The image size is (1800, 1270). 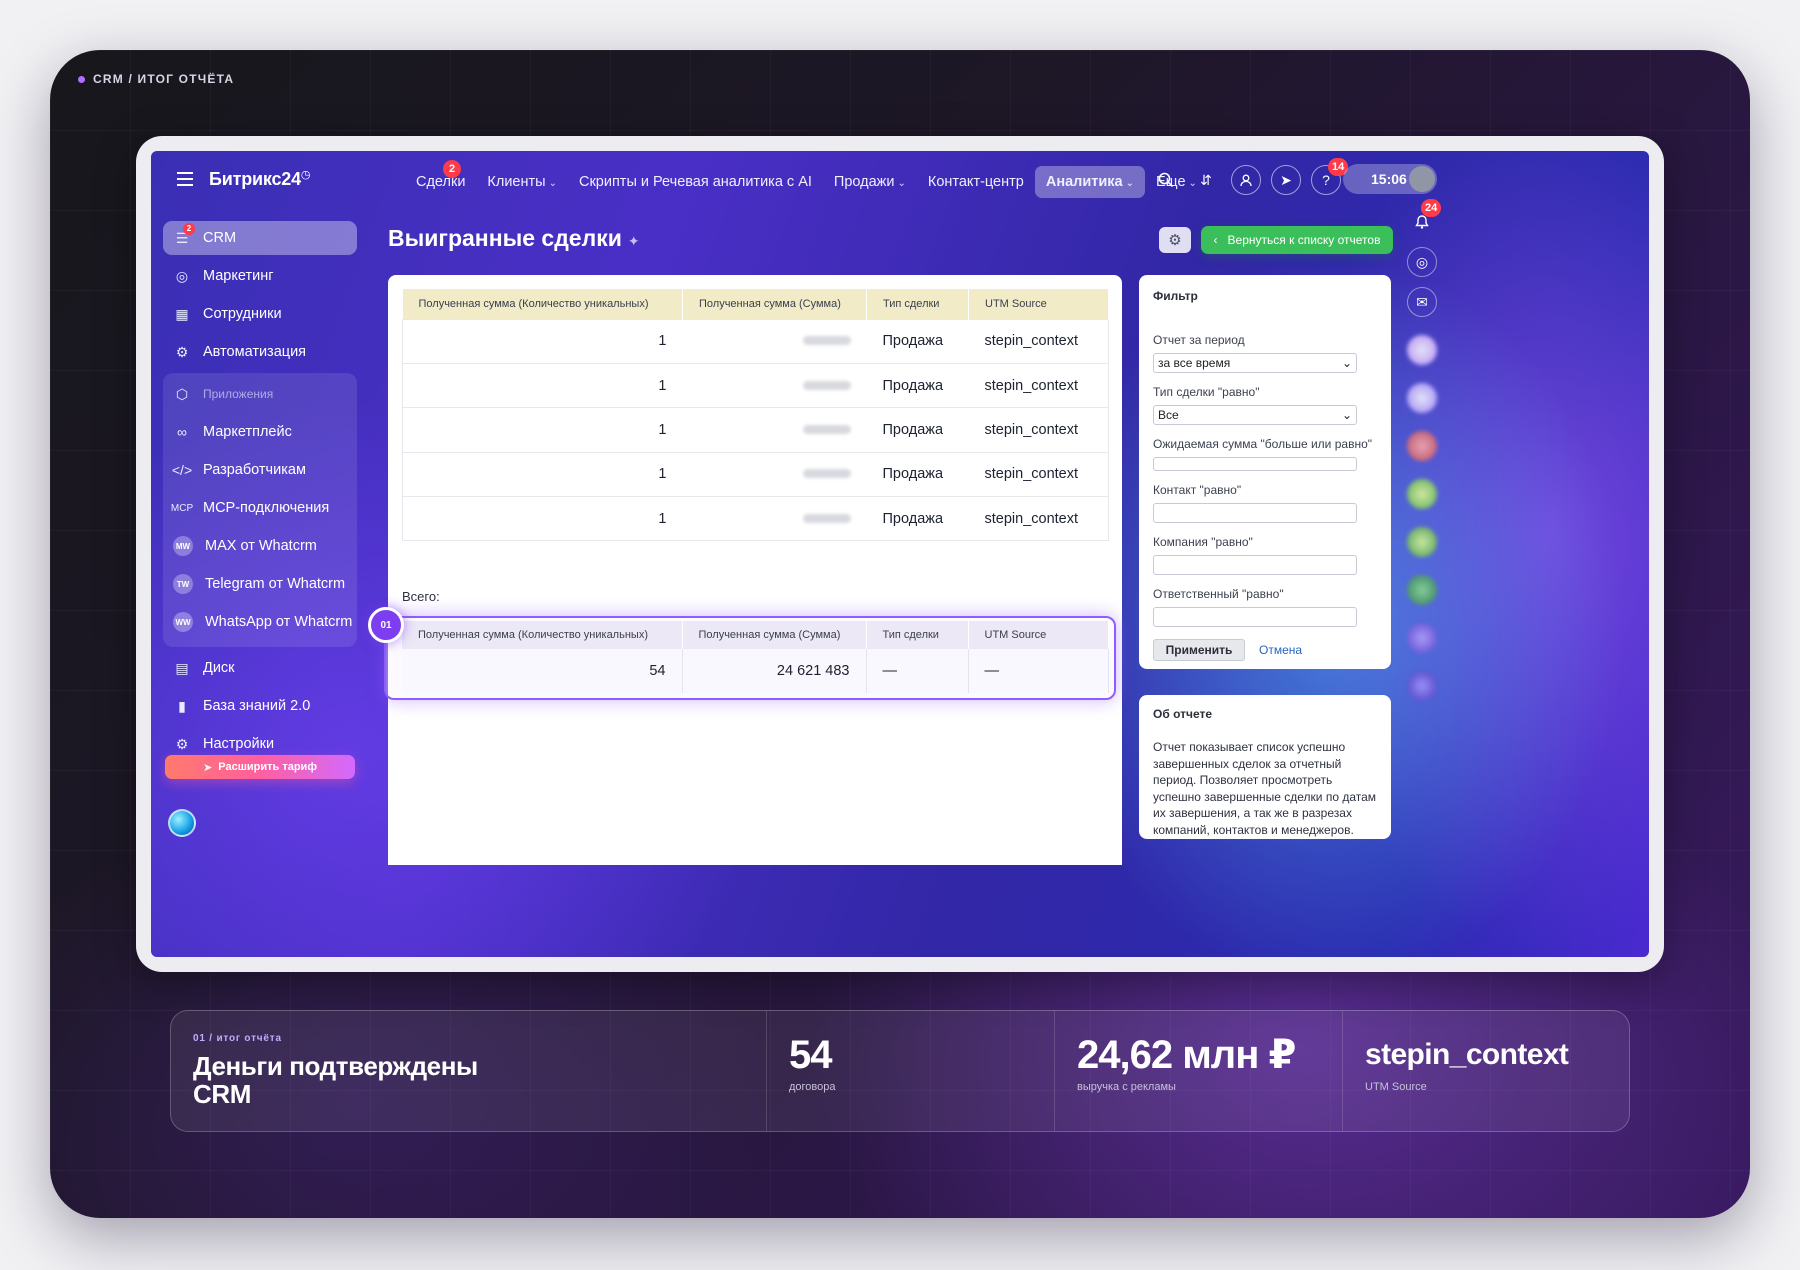 What do you see at coordinates (1297, 240) in the screenshot?
I see `back-to-reports-button: ‹ Вернуться к списку отчетов` at bounding box center [1297, 240].